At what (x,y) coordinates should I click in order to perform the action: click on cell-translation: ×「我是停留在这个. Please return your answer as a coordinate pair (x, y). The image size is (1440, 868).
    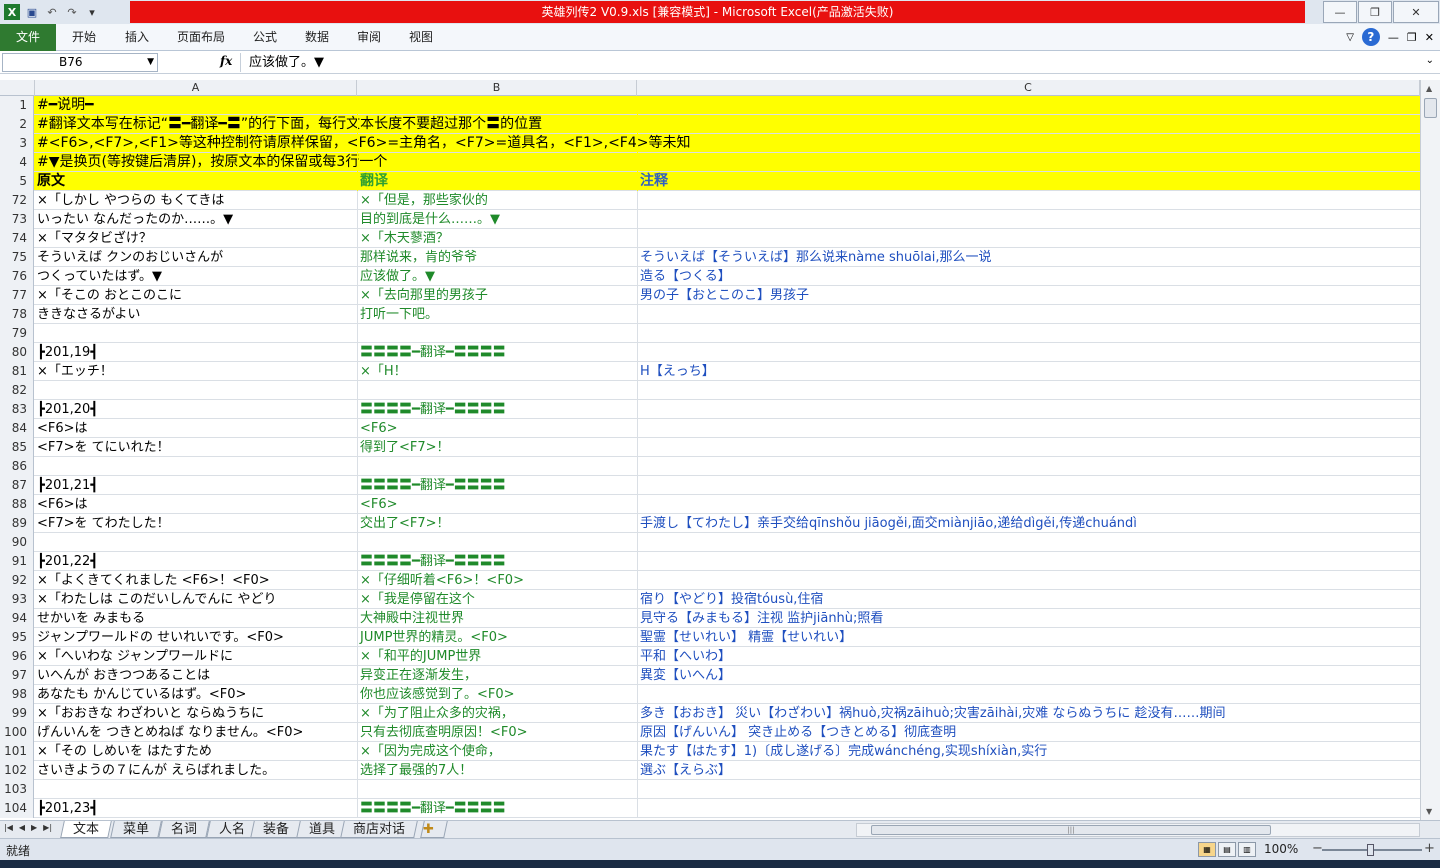
    Looking at the image, I should click on (497, 599).